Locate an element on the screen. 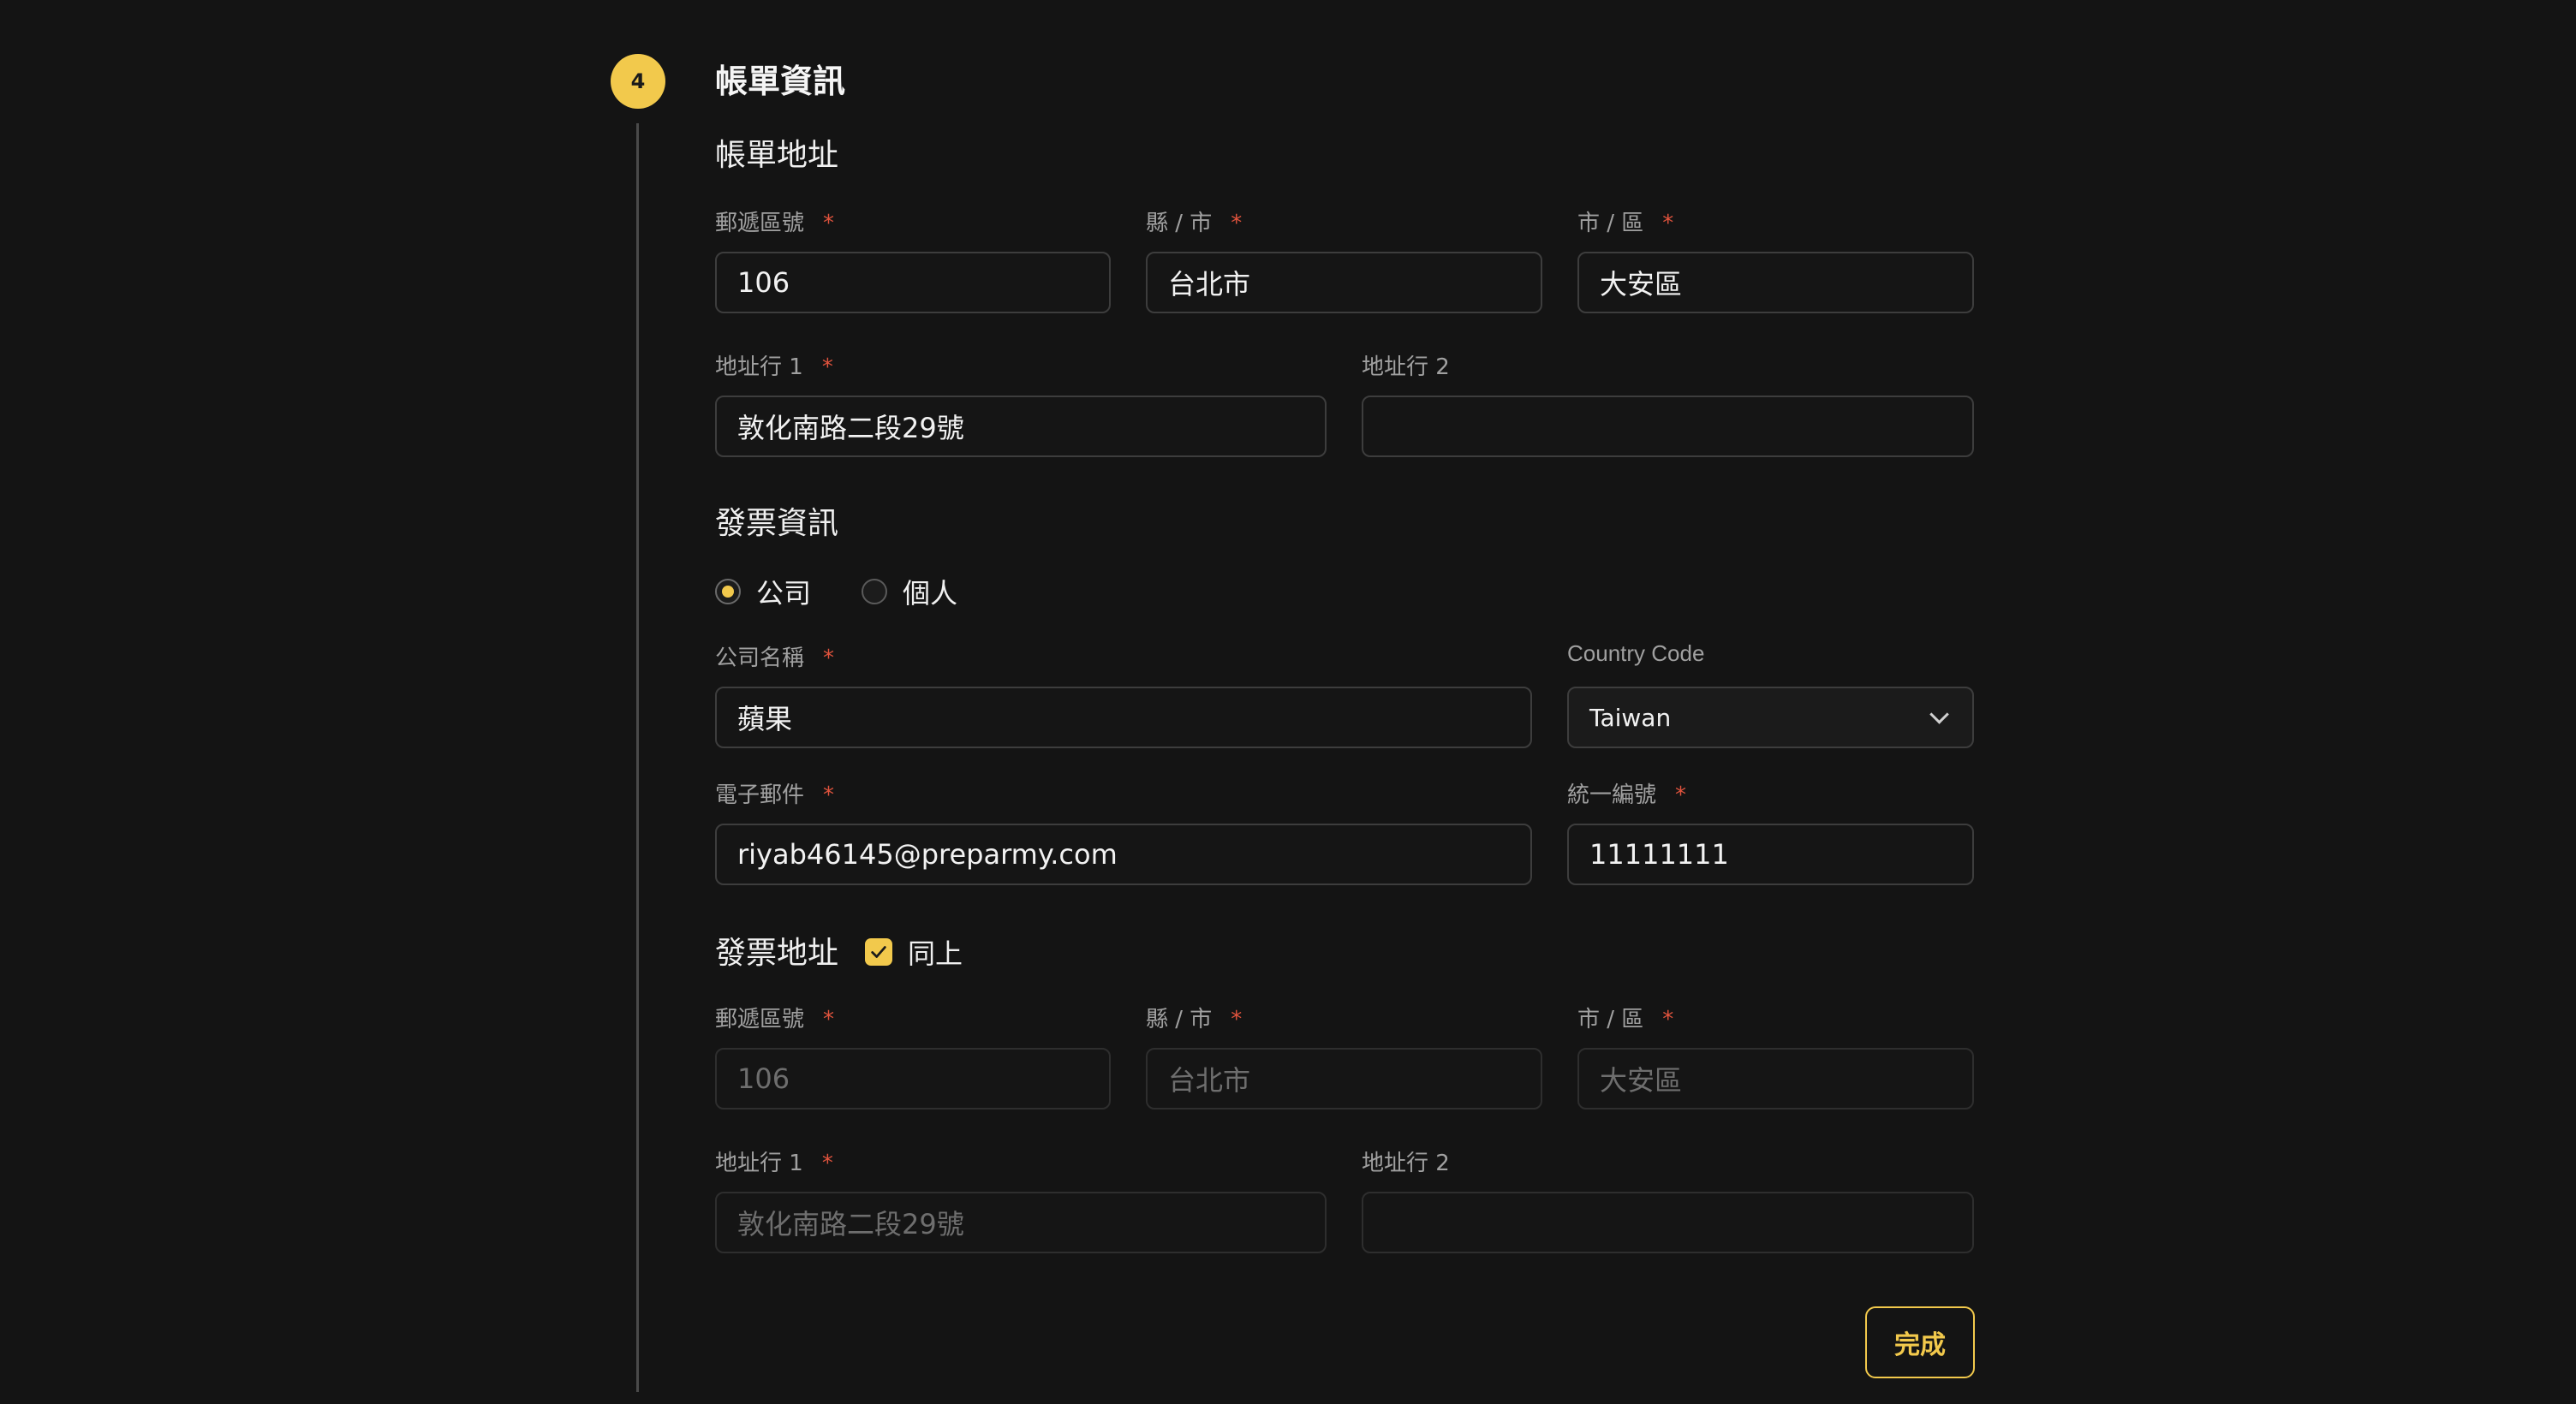 The width and height of the screenshot is (2576, 1404). billing-district-label: 市 / 區 * is located at coordinates (1625, 223).